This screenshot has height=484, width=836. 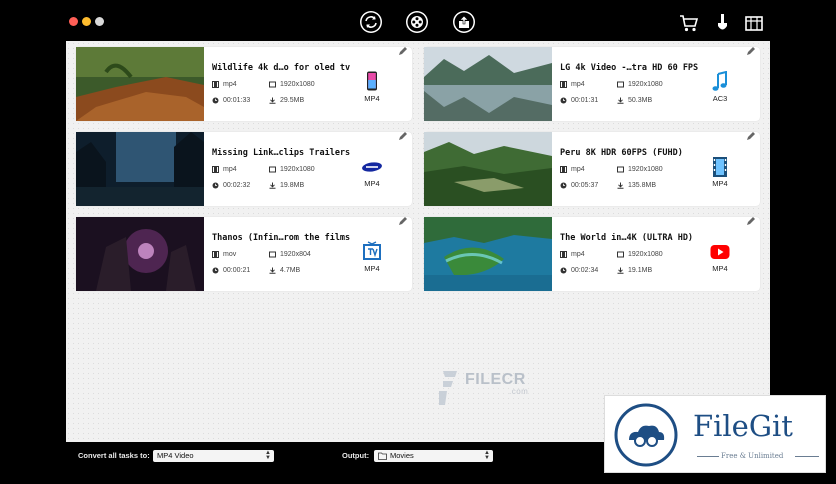 What do you see at coordinates (807, 456) in the screenshot?
I see `divider` at bounding box center [807, 456].